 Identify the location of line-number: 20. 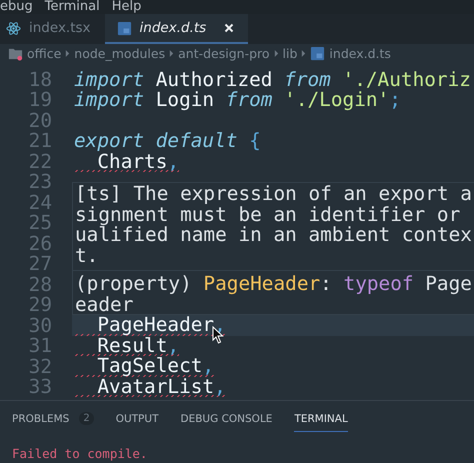
(40, 121).